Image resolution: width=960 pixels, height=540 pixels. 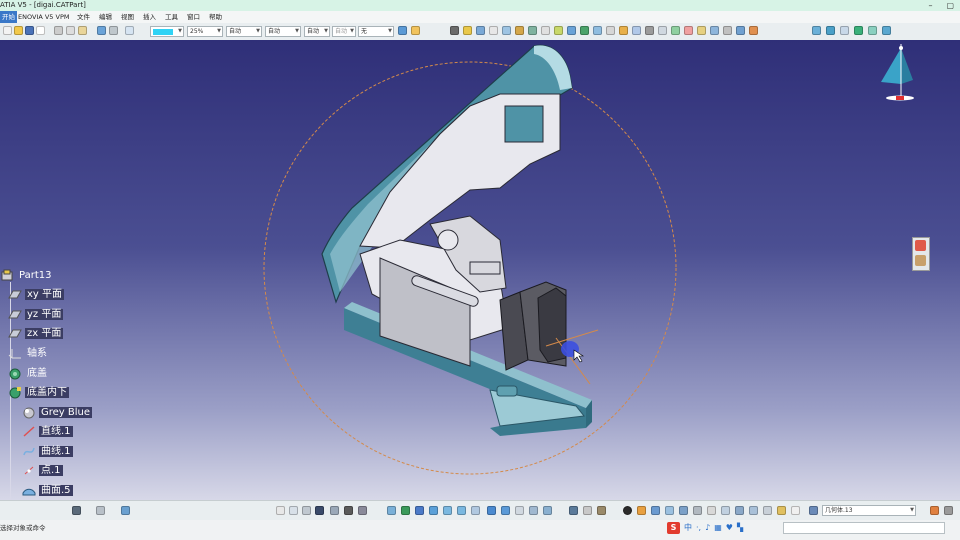 I want to click on open-icon, so click(x=18, y=30).